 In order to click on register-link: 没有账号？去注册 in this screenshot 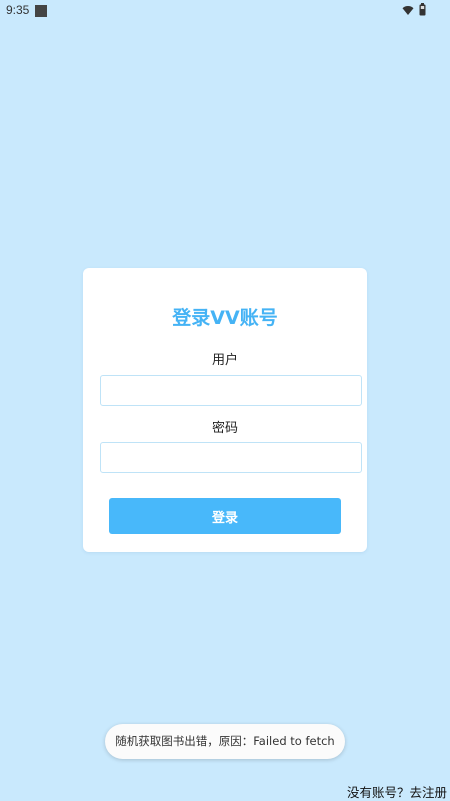, I will do `click(397, 791)`.